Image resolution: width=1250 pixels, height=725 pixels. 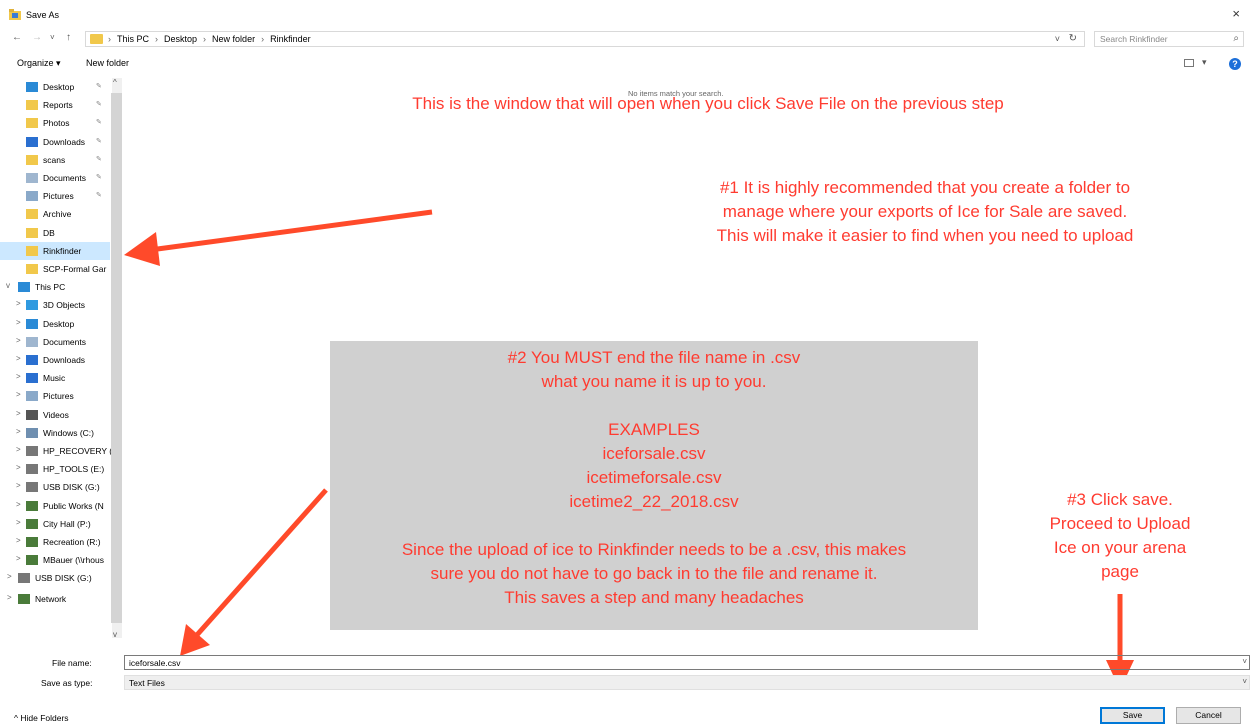 I want to click on file-name-value: iceforsale.csv, so click(x=155, y=663).